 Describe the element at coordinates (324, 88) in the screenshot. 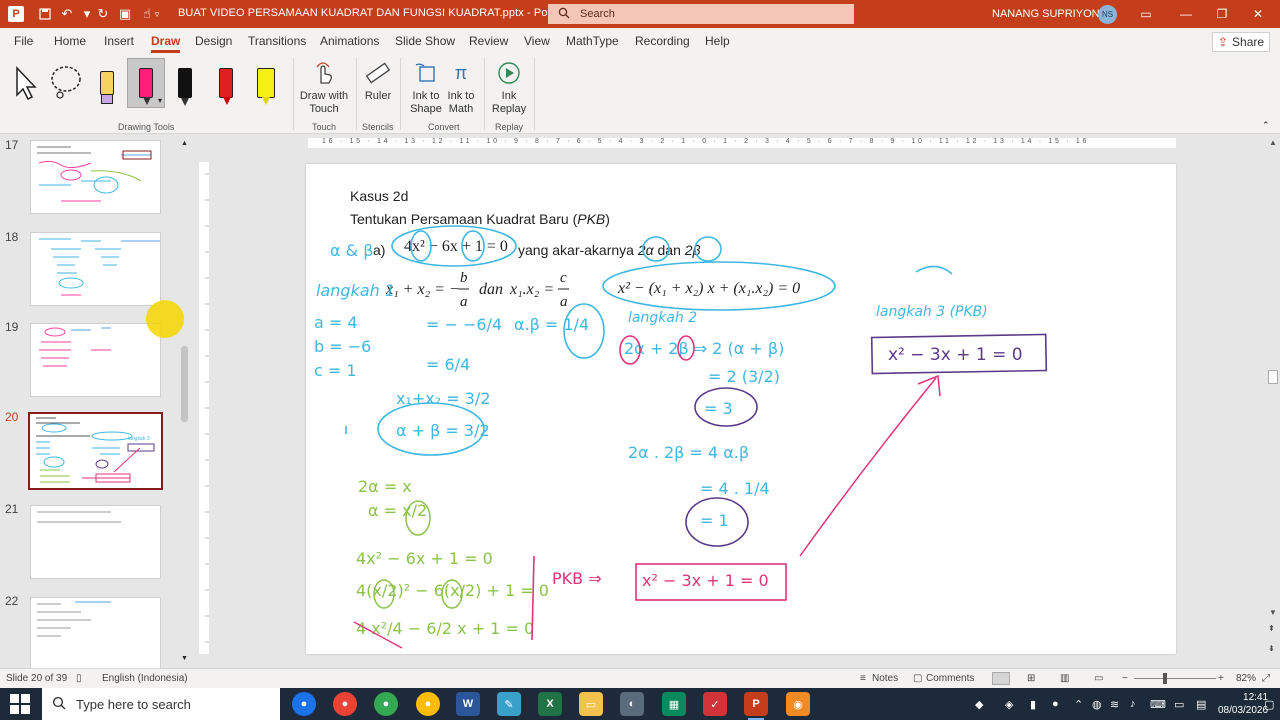

I see `draw-with-touch-button: Draw with Touch` at that location.